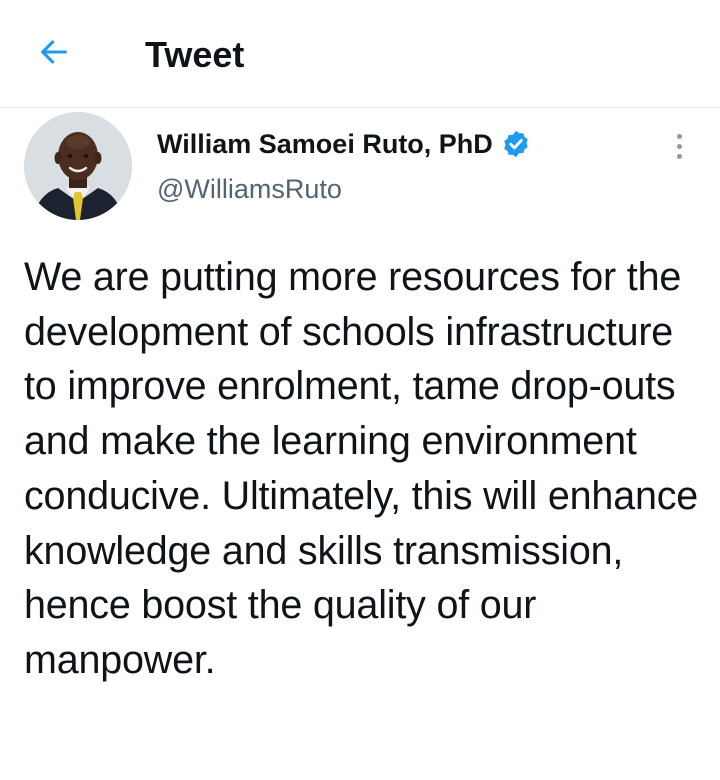 This screenshot has width=720, height=780. What do you see at coordinates (679, 136) in the screenshot?
I see `more-vertical-icon` at bounding box center [679, 136].